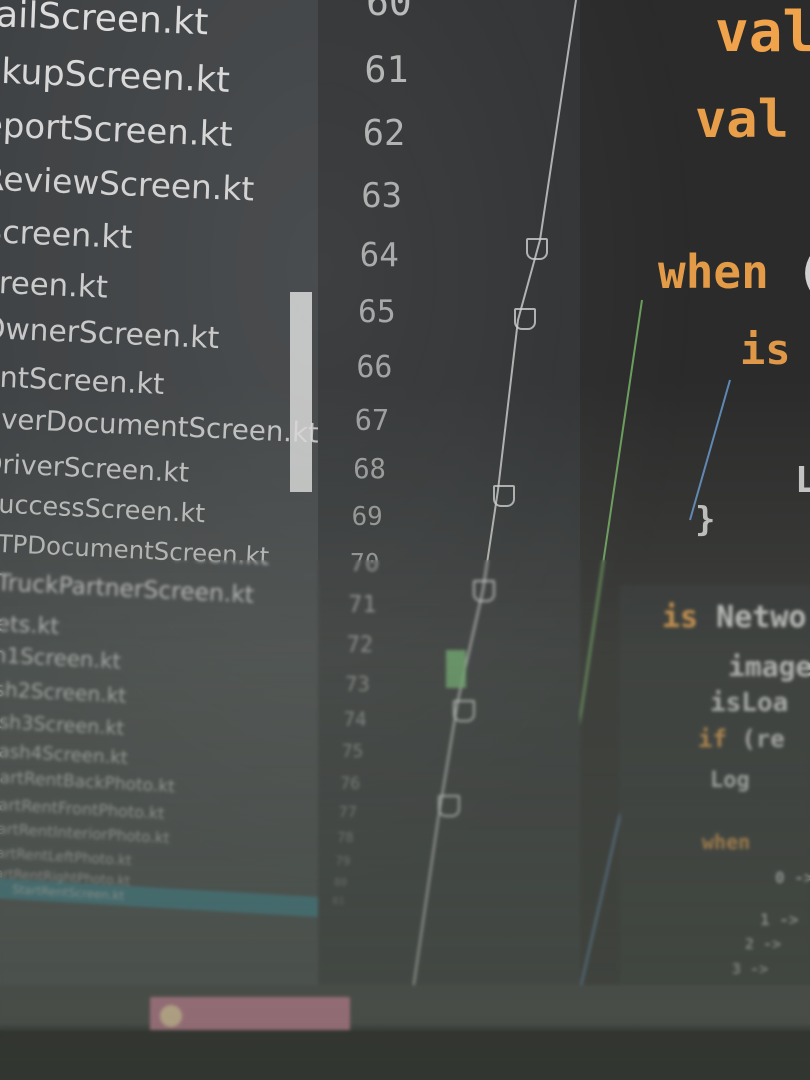  What do you see at coordinates (379, 255) in the screenshot?
I see `line-number: 64` at bounding box center [379, 255].